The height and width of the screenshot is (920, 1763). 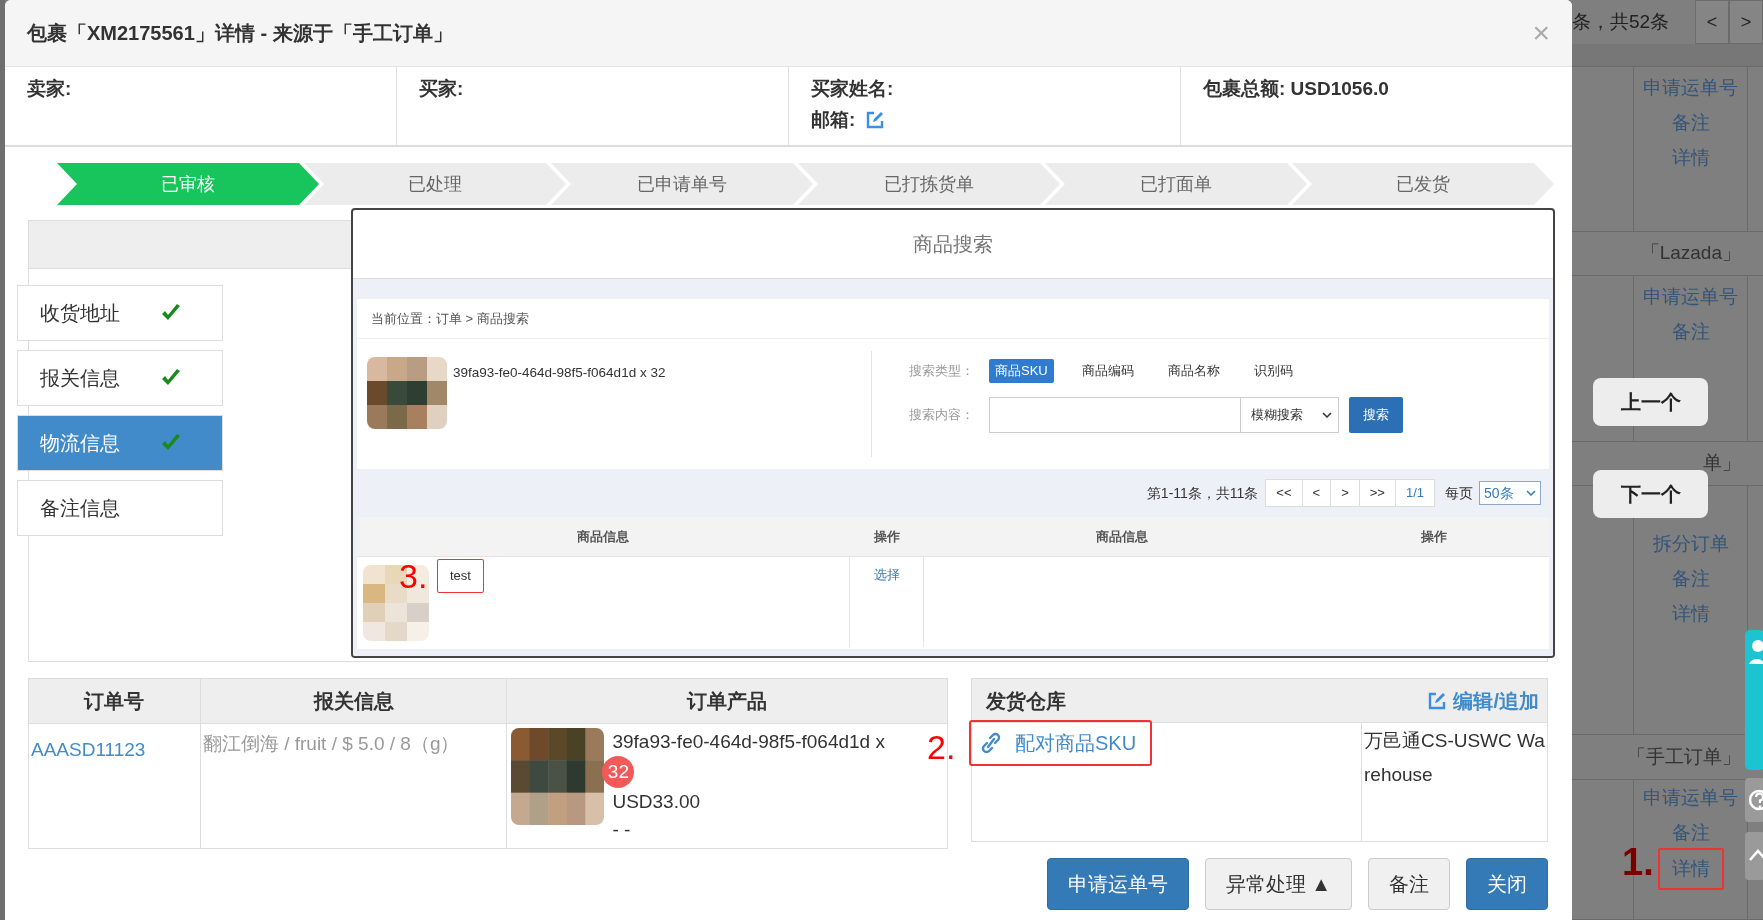 I want to click on warehouse-name: 万邑通CS-USWC Warehouse, so click(x=1454, y=758).